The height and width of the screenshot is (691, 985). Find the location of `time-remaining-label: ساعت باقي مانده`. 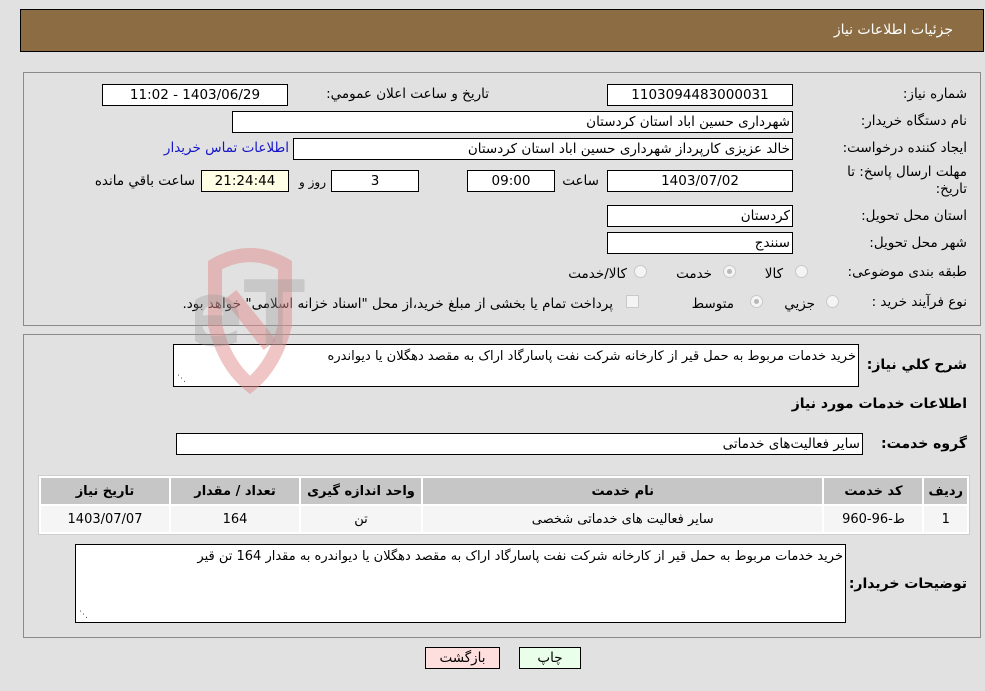

time-remaining-label: ساعت باقي مانده is located at coordinates (144, 181).